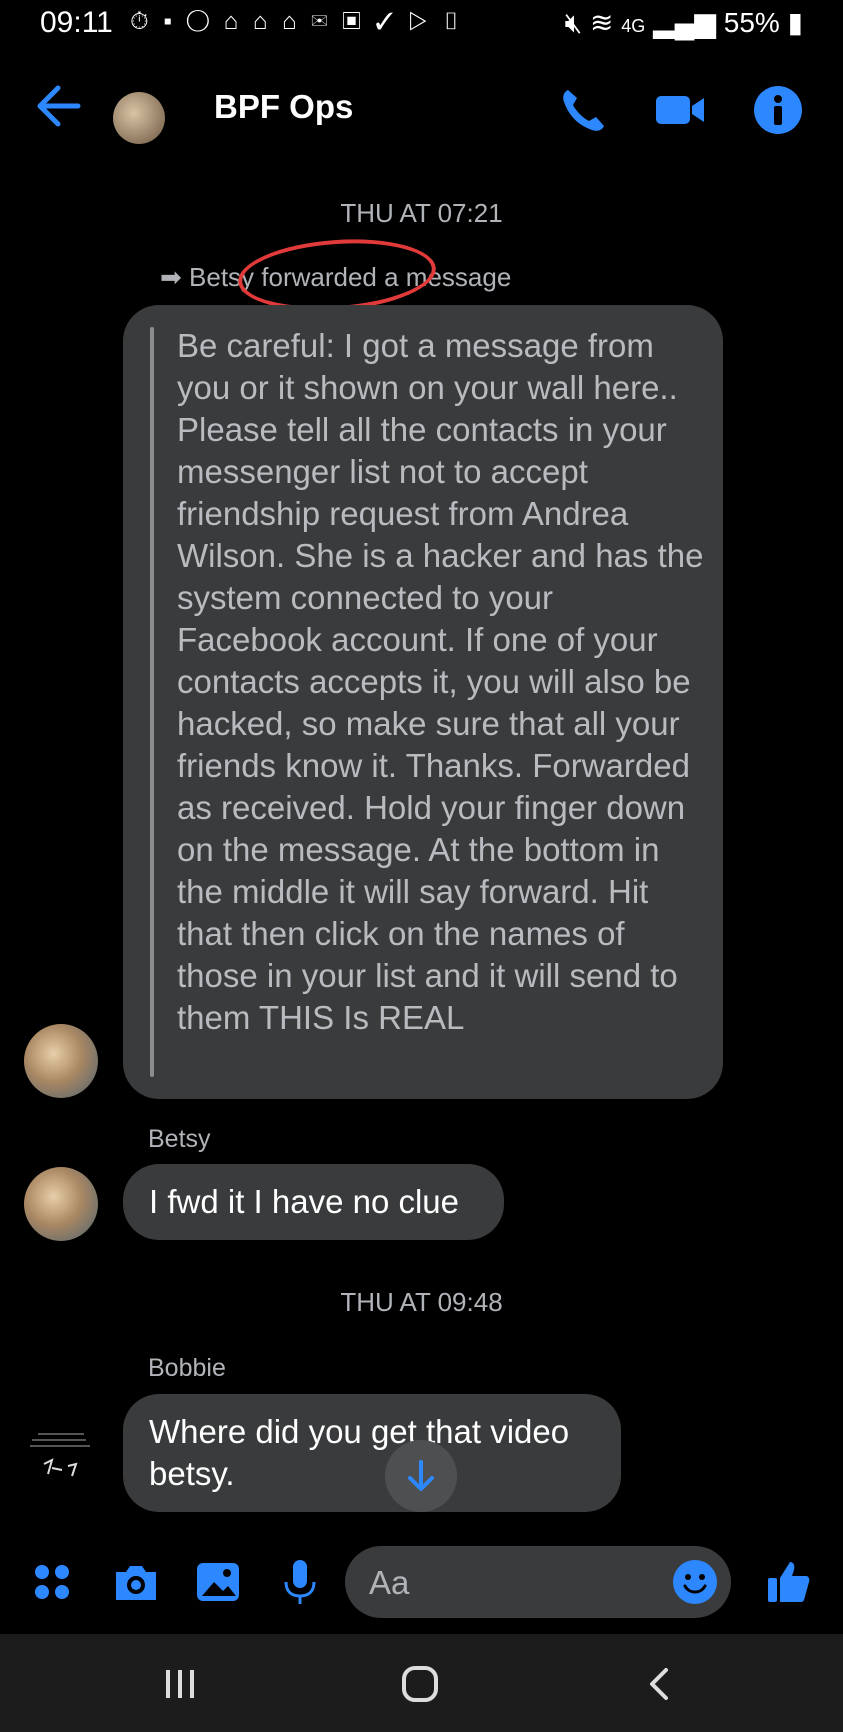  Describe the element at coordinates (602, 22) in the screenshot. I see `wifi-icon: ≋` at that location.